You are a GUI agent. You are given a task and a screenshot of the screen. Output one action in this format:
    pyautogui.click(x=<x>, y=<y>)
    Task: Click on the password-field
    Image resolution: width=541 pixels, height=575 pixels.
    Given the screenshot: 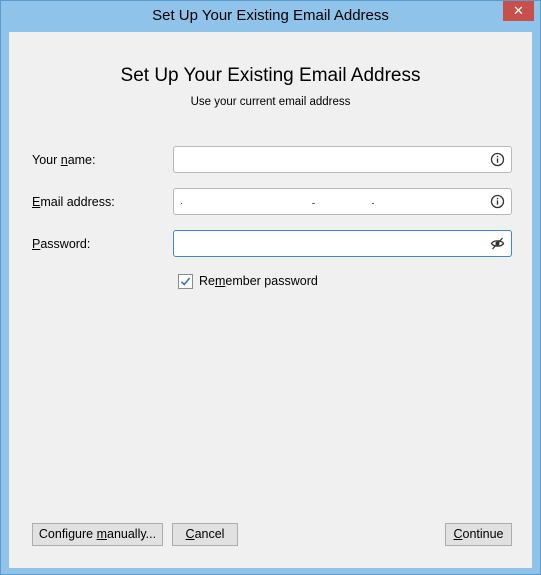 What is the action you would take?
    pyautogui.click(x=342, y=243)
    